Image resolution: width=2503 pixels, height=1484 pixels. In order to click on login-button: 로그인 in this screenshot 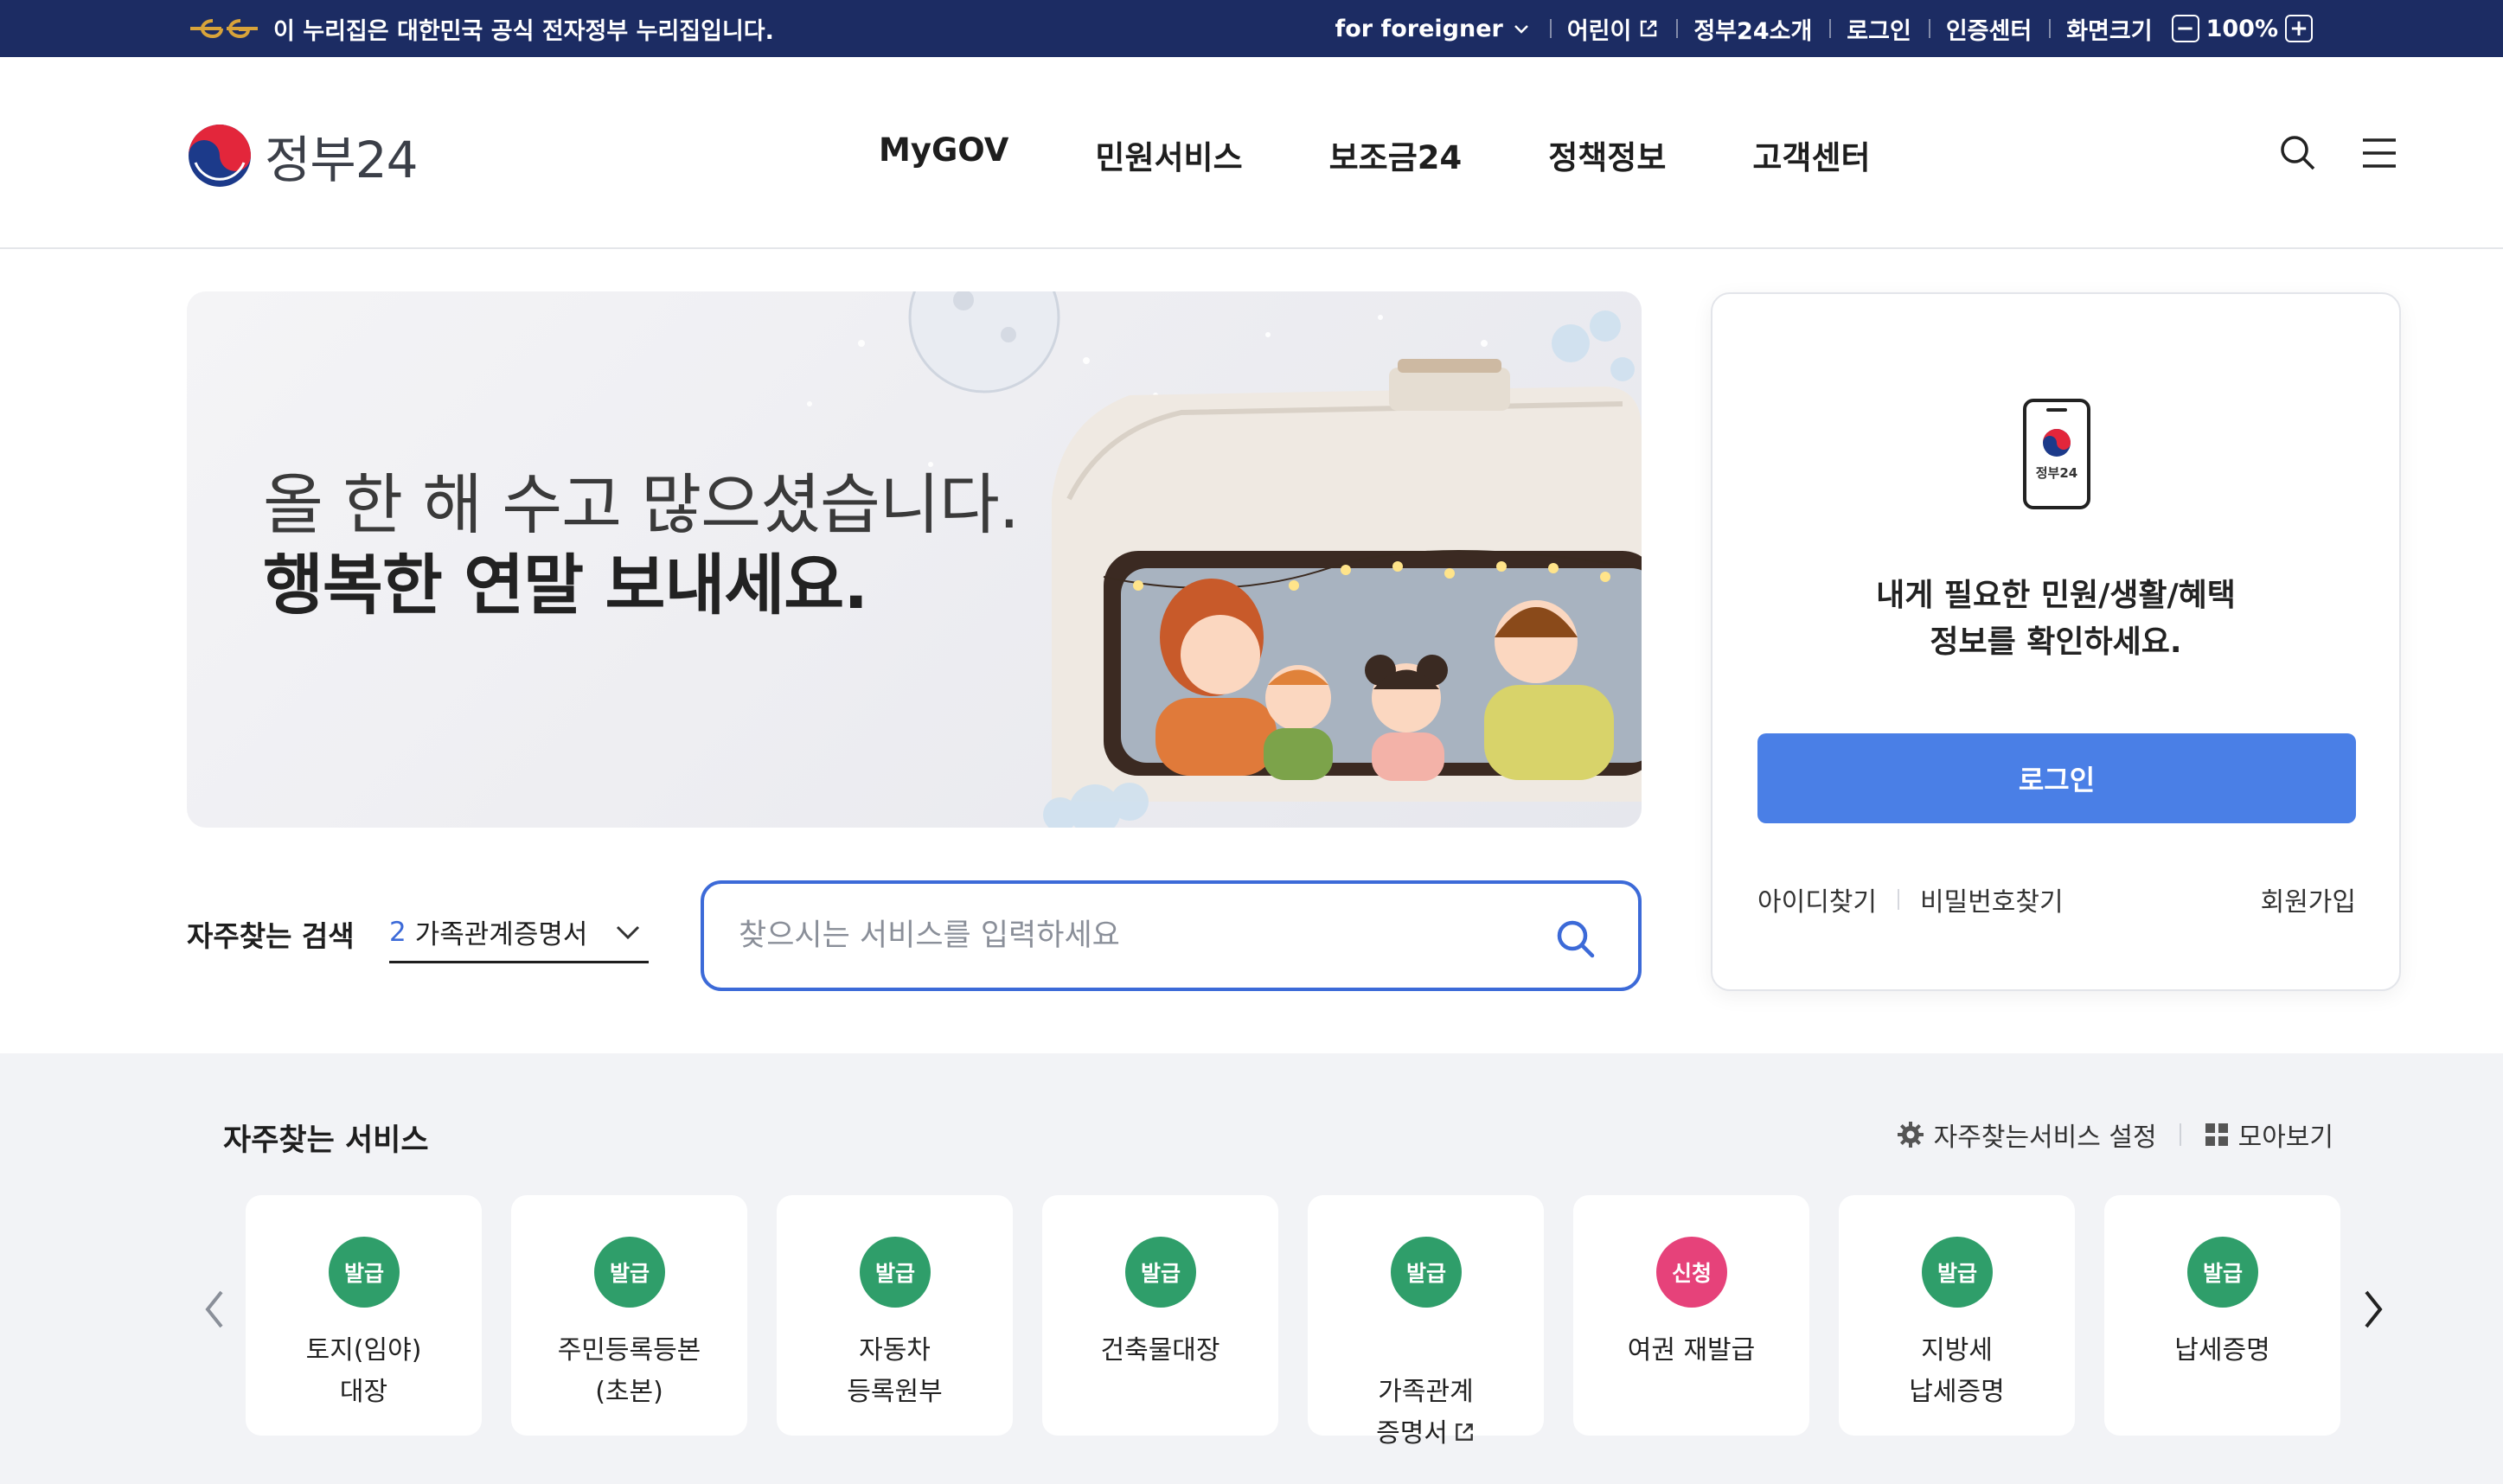, I will do `click(2057, 778)`.